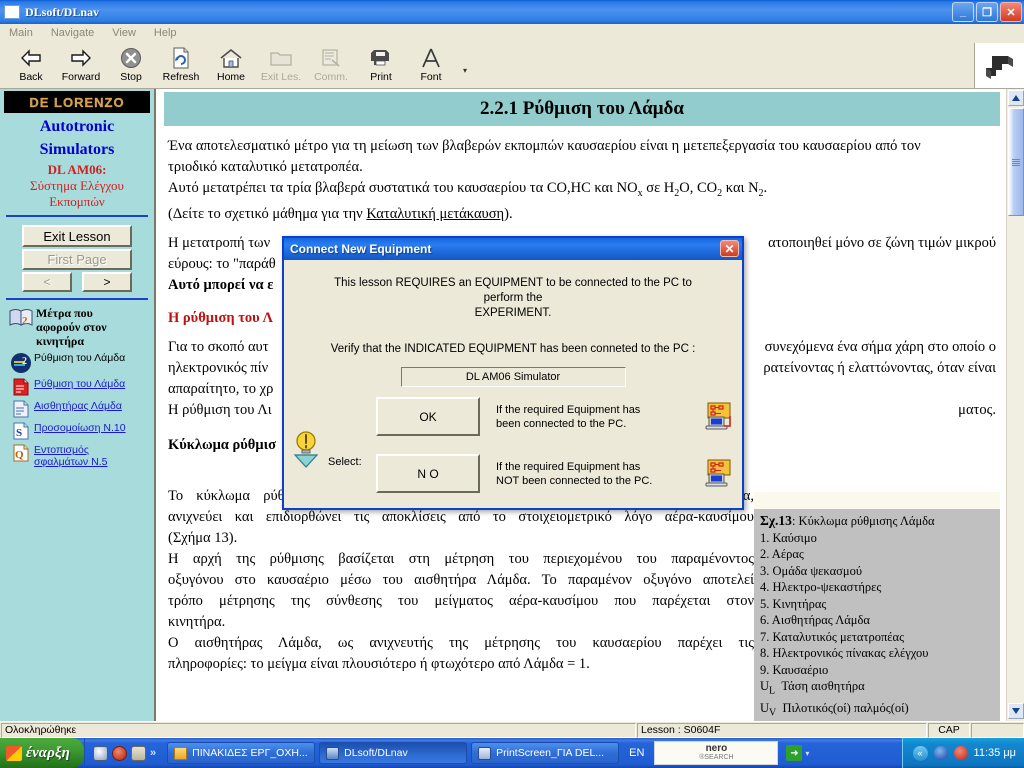 The image size is (1024, 768). What do you see at coordinates (12, 12) in the screenshot?
I see `window-icon` at bounding box center [12, 12].